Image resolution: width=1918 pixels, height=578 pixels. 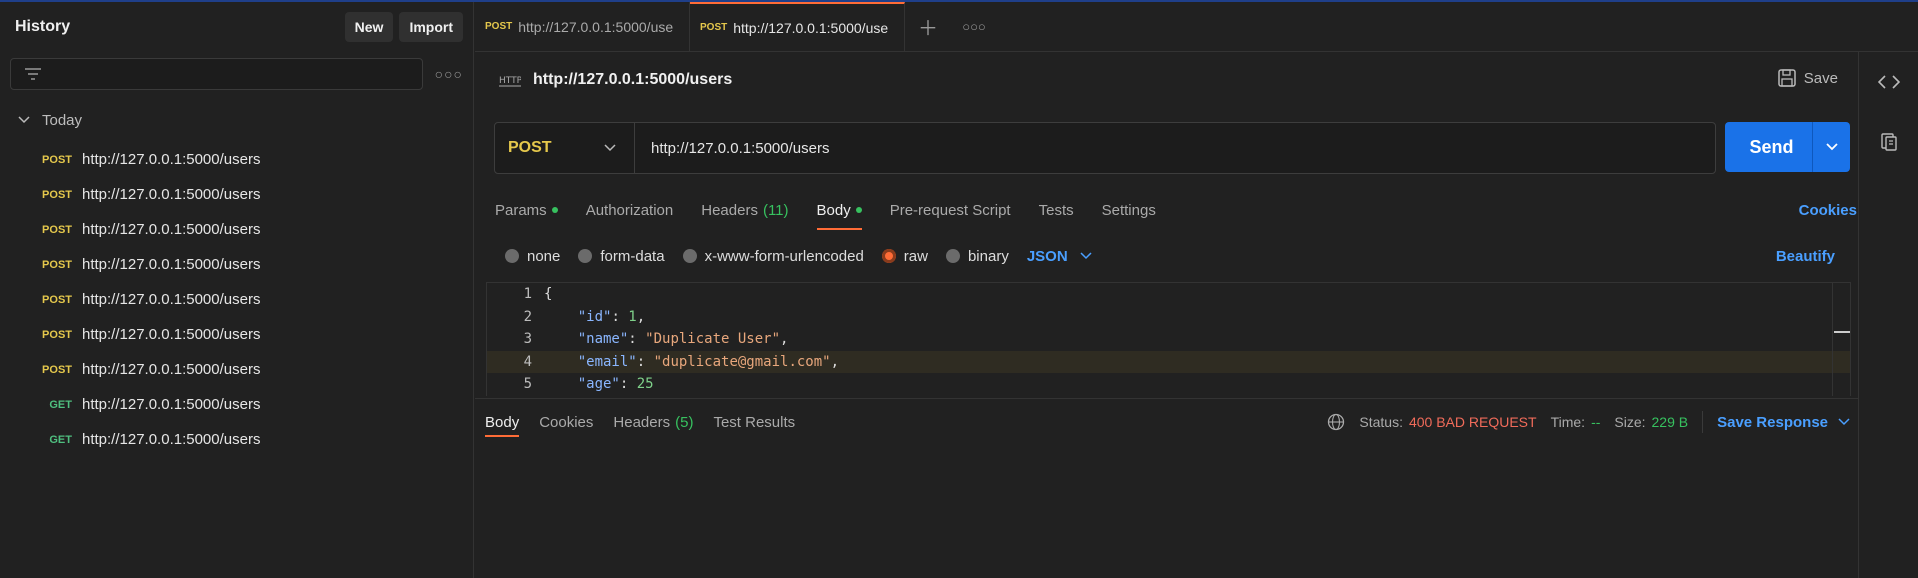 I want to click on request-title: http://127.0.0.1:5000/users, so click(x=633, y=79).